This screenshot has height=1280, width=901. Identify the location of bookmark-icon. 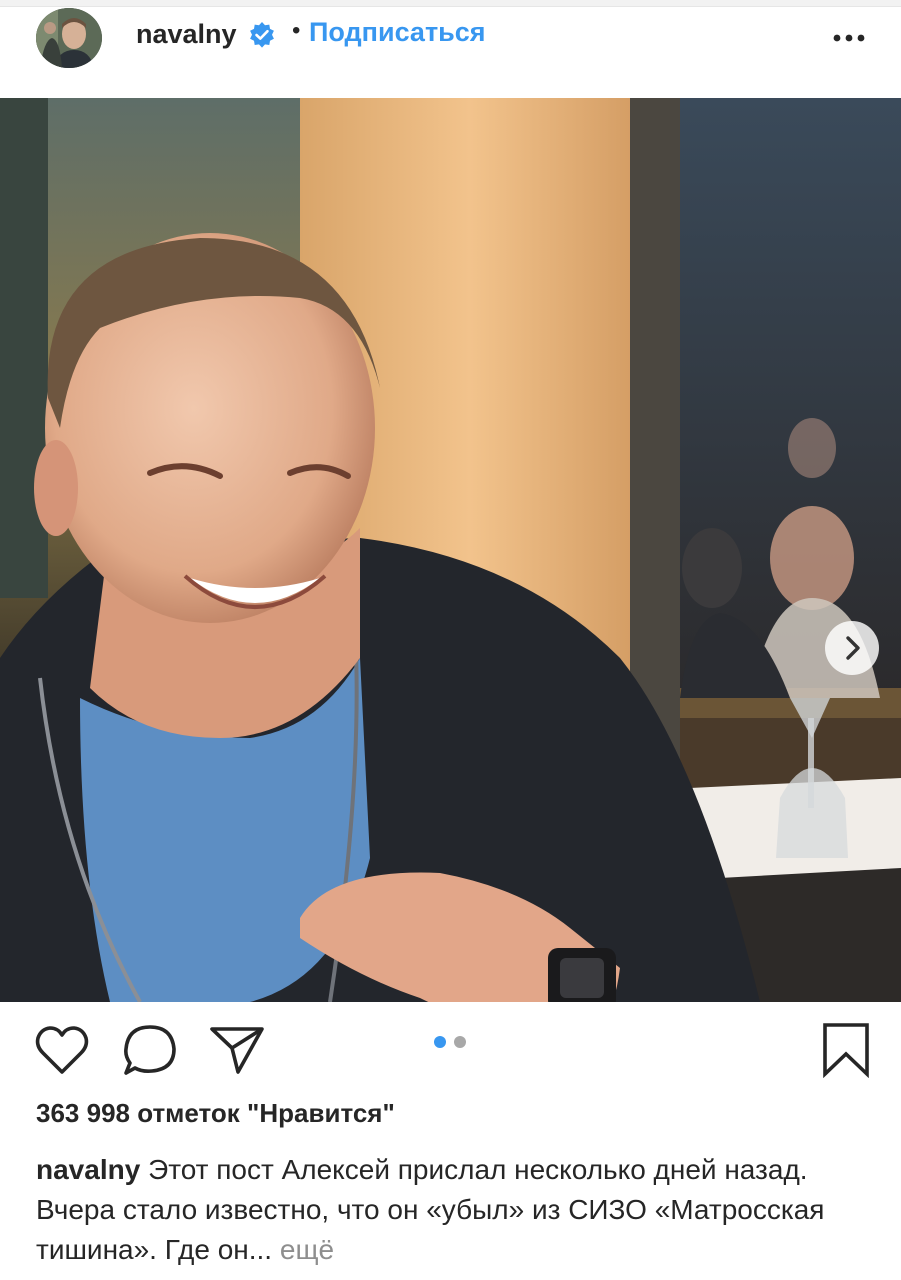
(846, 1050).